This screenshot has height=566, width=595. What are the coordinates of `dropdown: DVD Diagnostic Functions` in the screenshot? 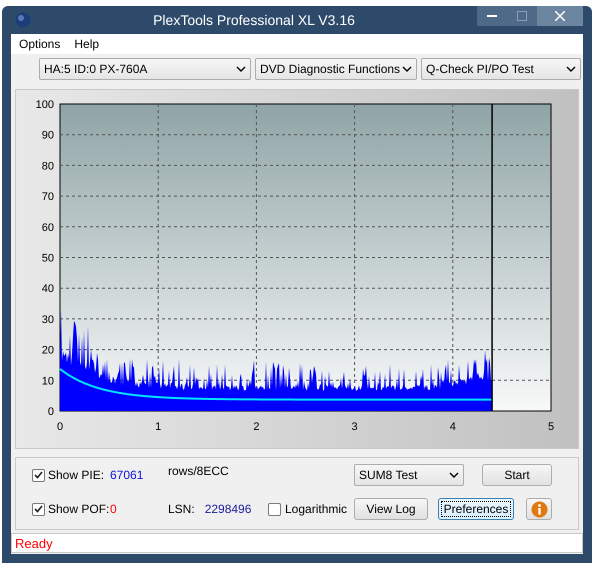 It's located at (336, 69).